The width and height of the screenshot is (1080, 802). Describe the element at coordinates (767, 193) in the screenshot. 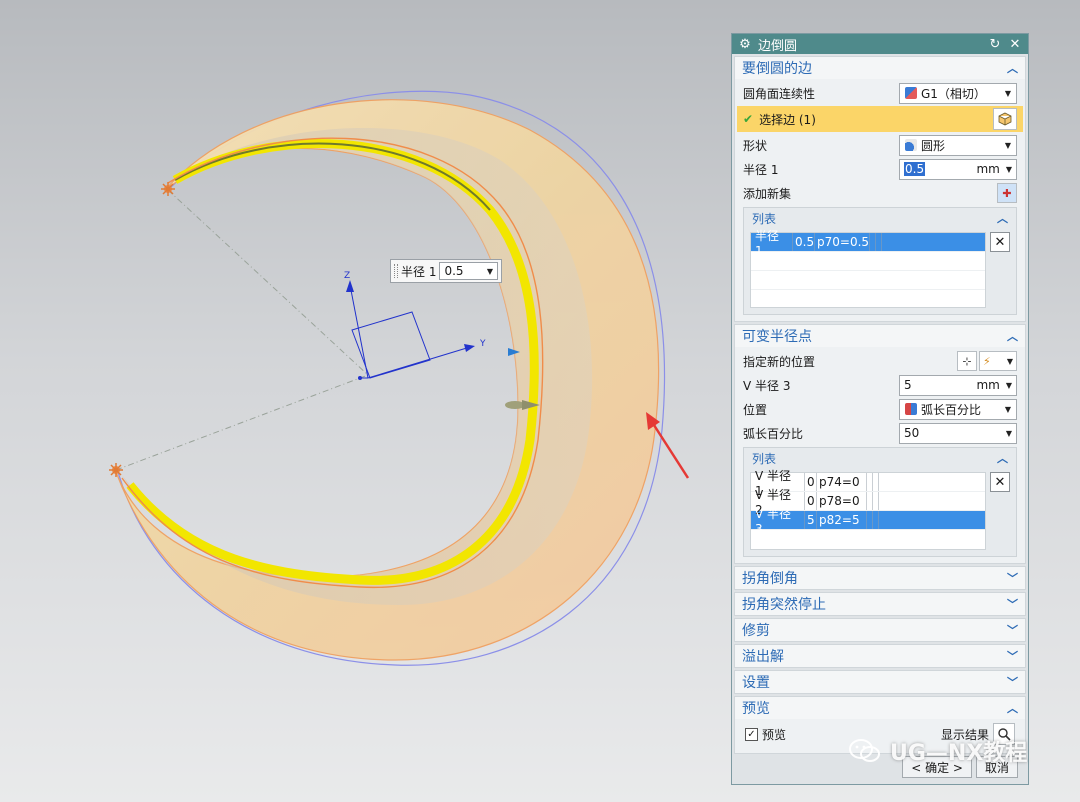

I see `add-set-label: 添加新集` at that location.